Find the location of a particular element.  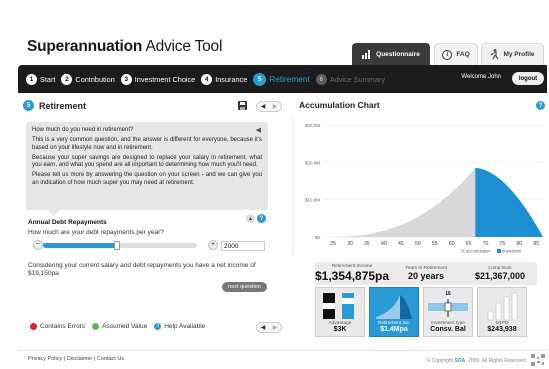

legend-assumed: Assumed Value is located at coordinates (119, 326).